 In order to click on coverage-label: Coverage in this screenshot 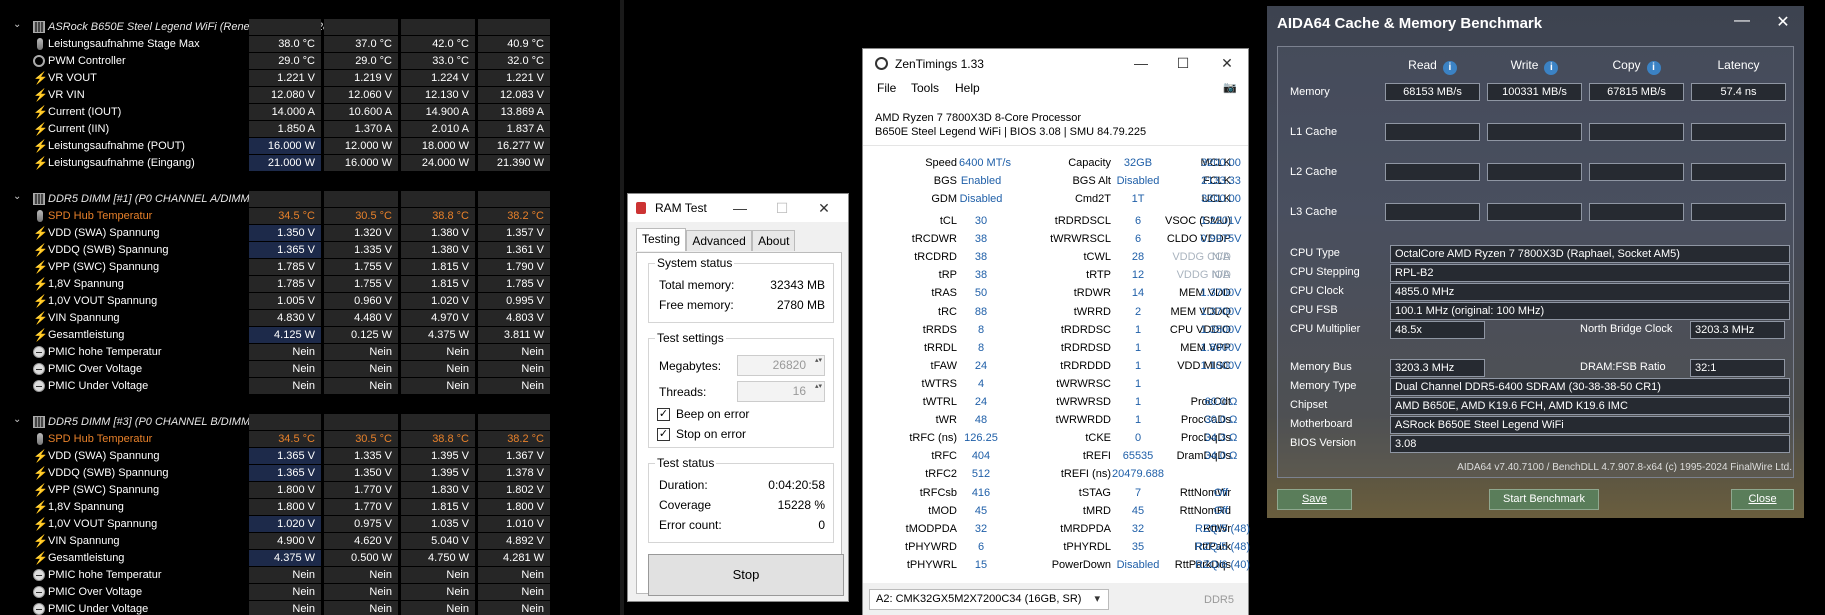, I will do `click(685, 505)`.